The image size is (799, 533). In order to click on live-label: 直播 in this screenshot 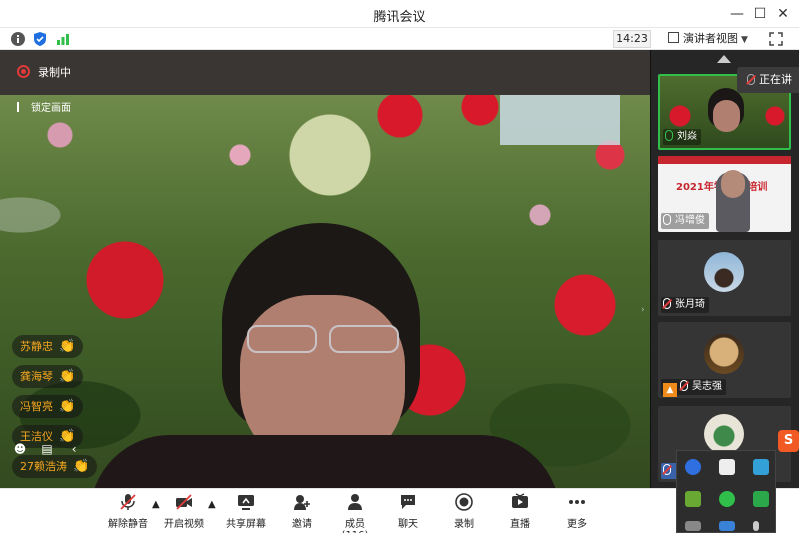, I will do `click(520, 524)`.